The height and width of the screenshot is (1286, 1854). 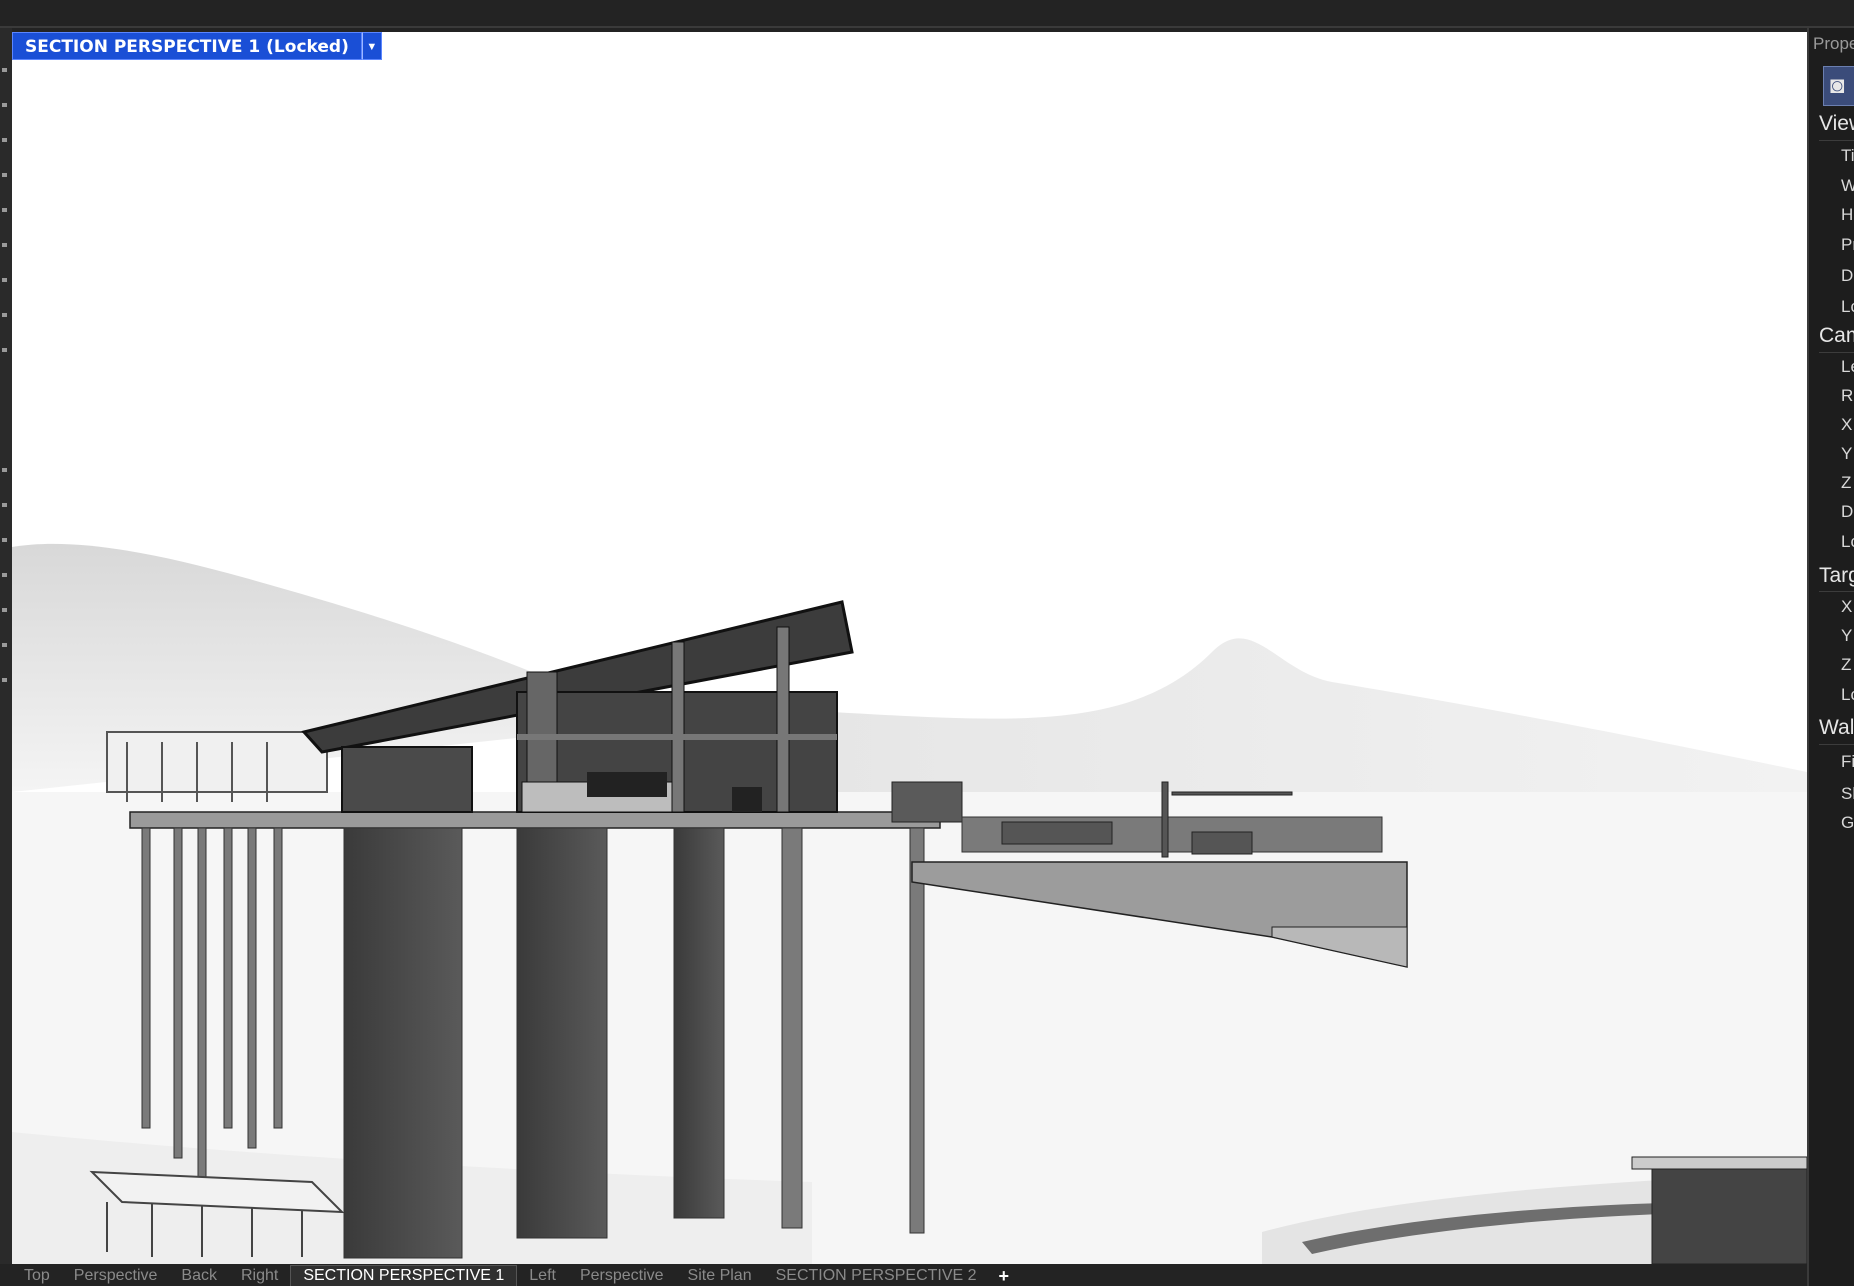 What do you see at coordinates (876, 1276) in the screenshot?
I see `tab-section-perspective-2: SECTION PERSPECTIVE 2` at bounding box center [876, 1276].